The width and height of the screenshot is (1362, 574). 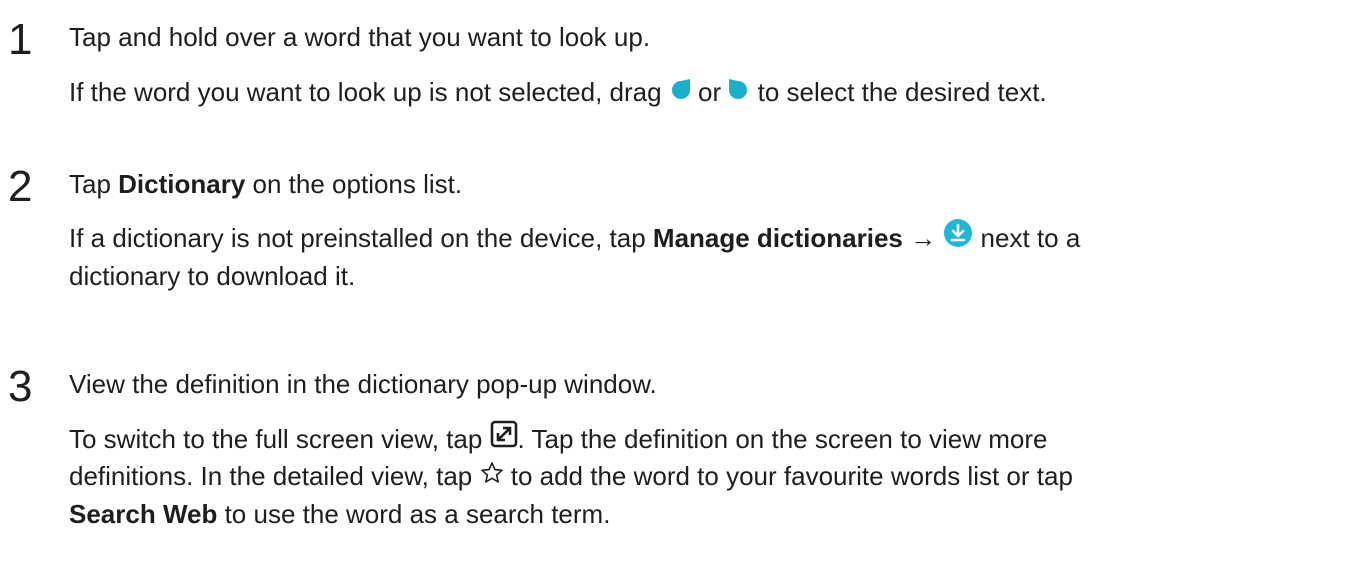 What do you see at coordinates (492, 476) in the screenshot?
I see `star-outline-icon` at bounding box center [492, 476].